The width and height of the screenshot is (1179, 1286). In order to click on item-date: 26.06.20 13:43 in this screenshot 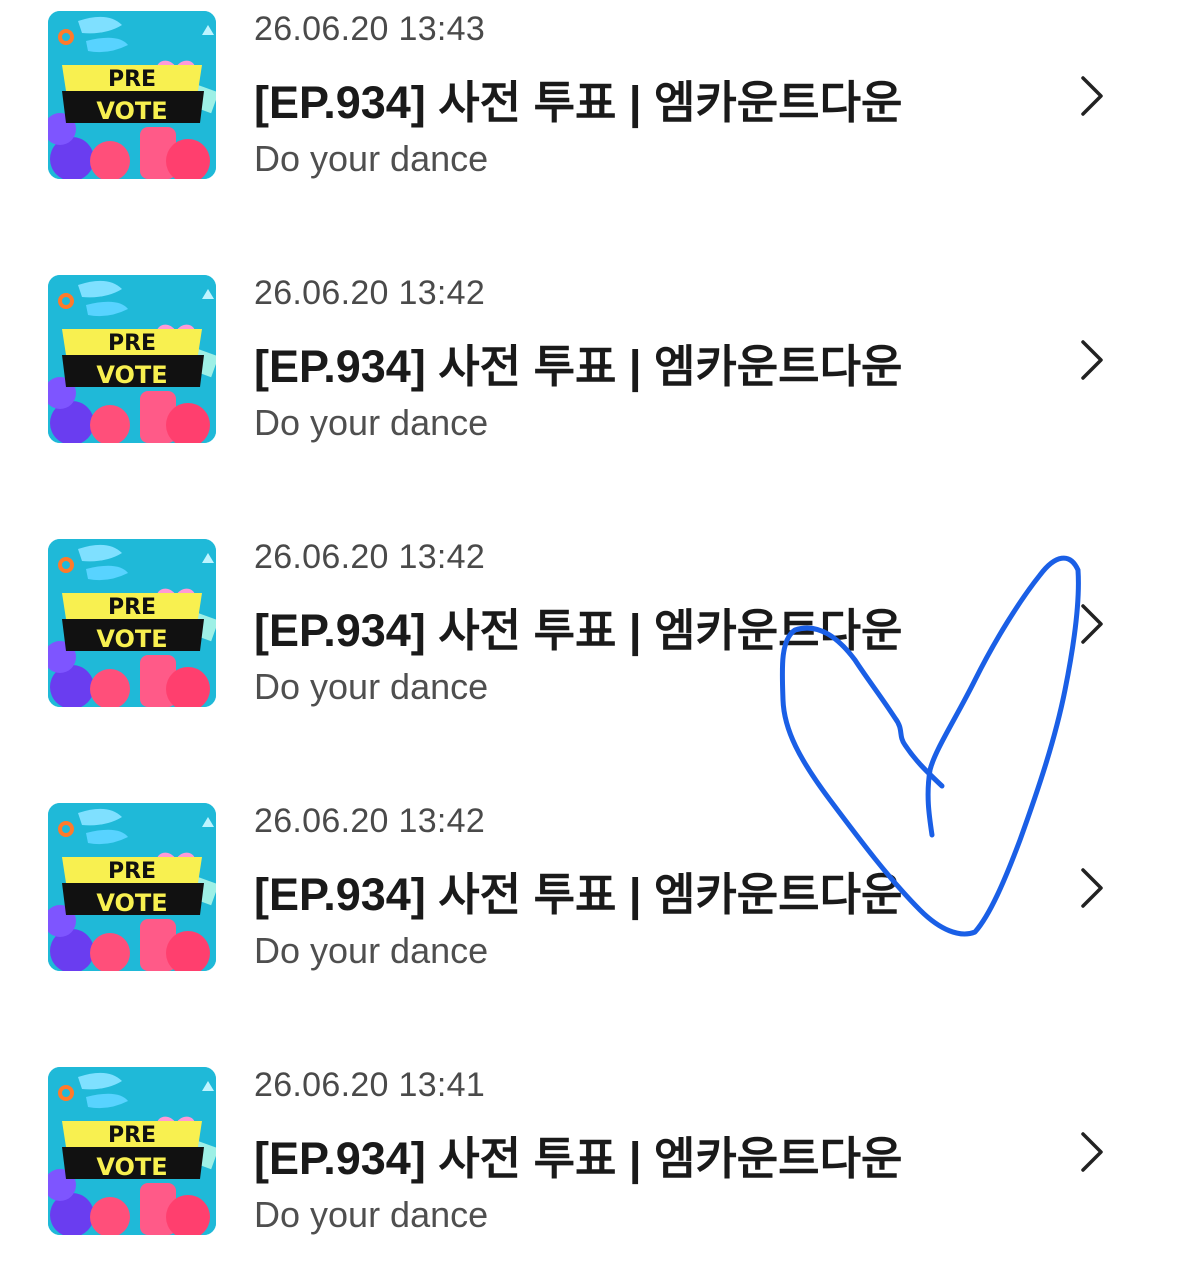, I will do `click(370, 29)`.